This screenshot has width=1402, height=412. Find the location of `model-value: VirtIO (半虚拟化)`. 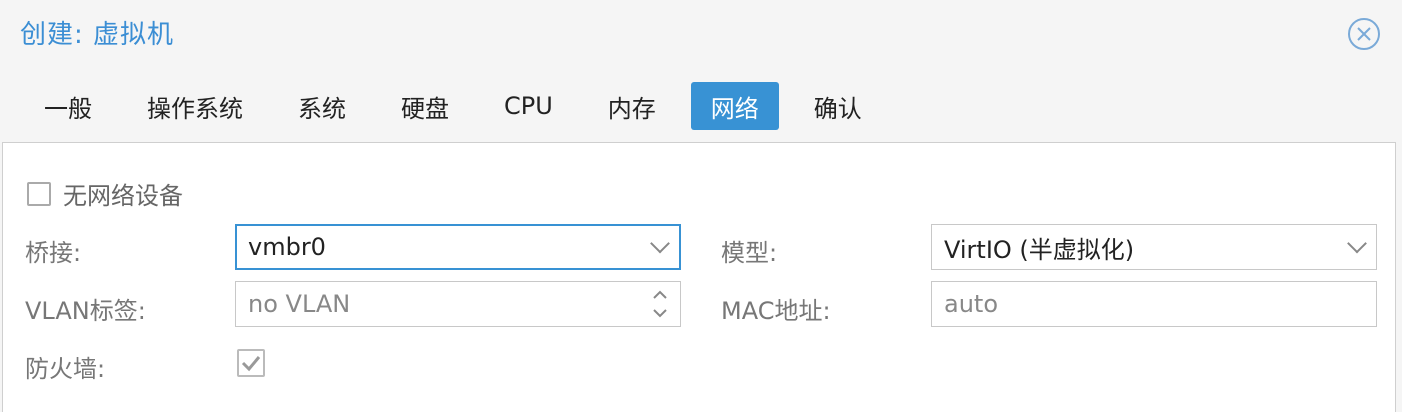

model-value: VirtIO (半虚拟化) is located at coordinates (1039, 249).